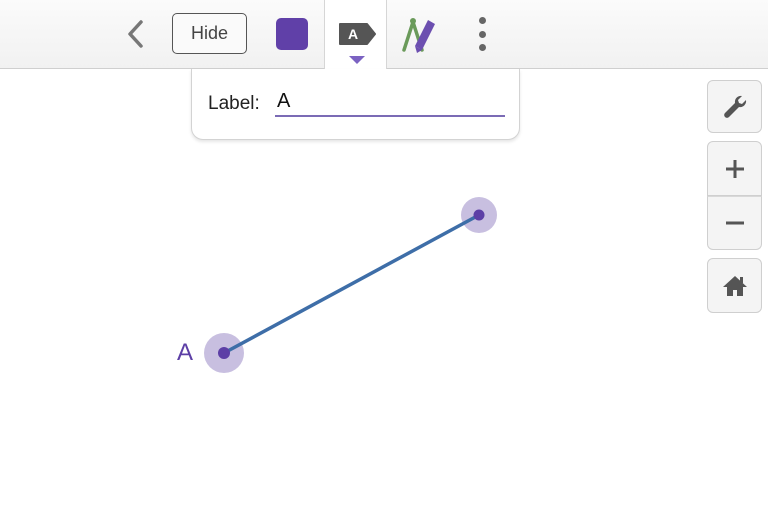 The height and width of the screenshot is (513, 768). I want to click on zoom-out-button, so click(734, 223).